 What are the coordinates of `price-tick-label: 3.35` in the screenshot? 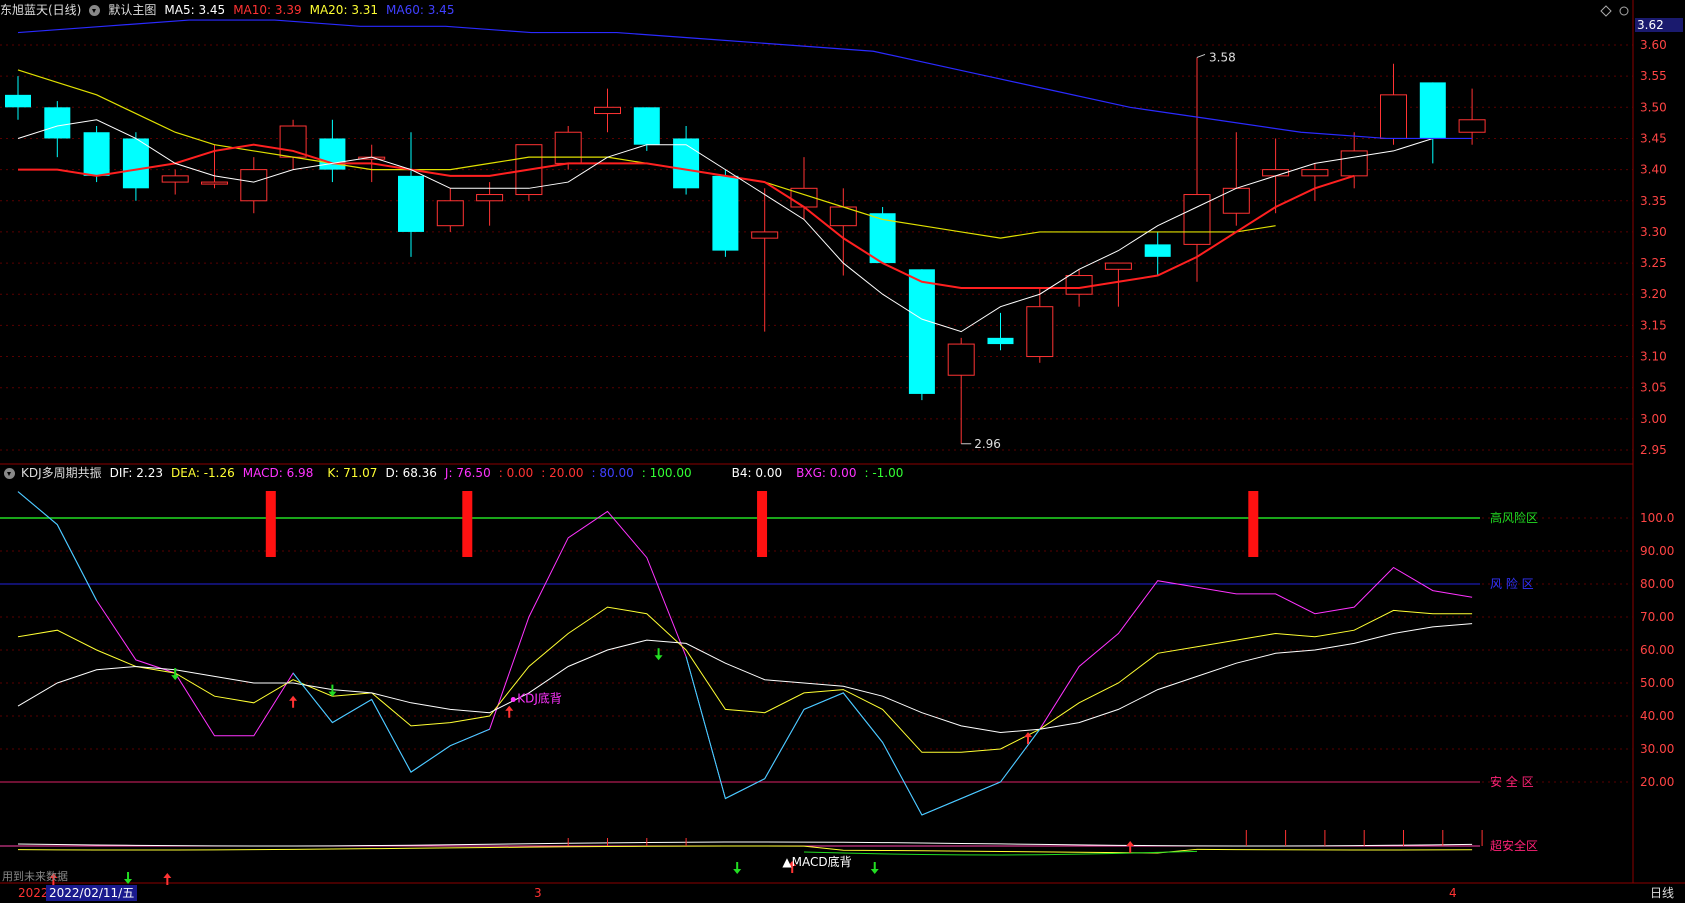 It's located at (1653, 201).